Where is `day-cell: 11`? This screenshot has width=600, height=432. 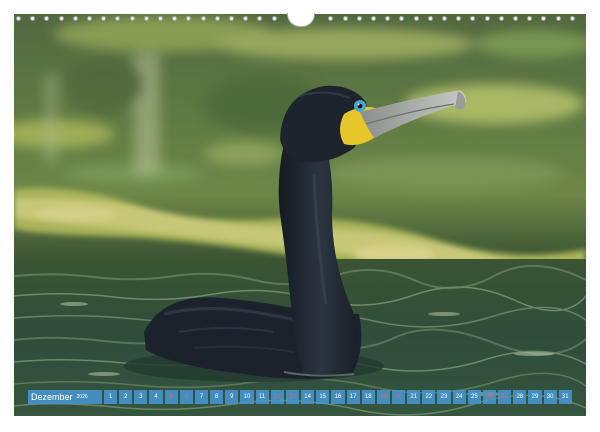 day-cell: 11 is located at coordinates (262, 397).